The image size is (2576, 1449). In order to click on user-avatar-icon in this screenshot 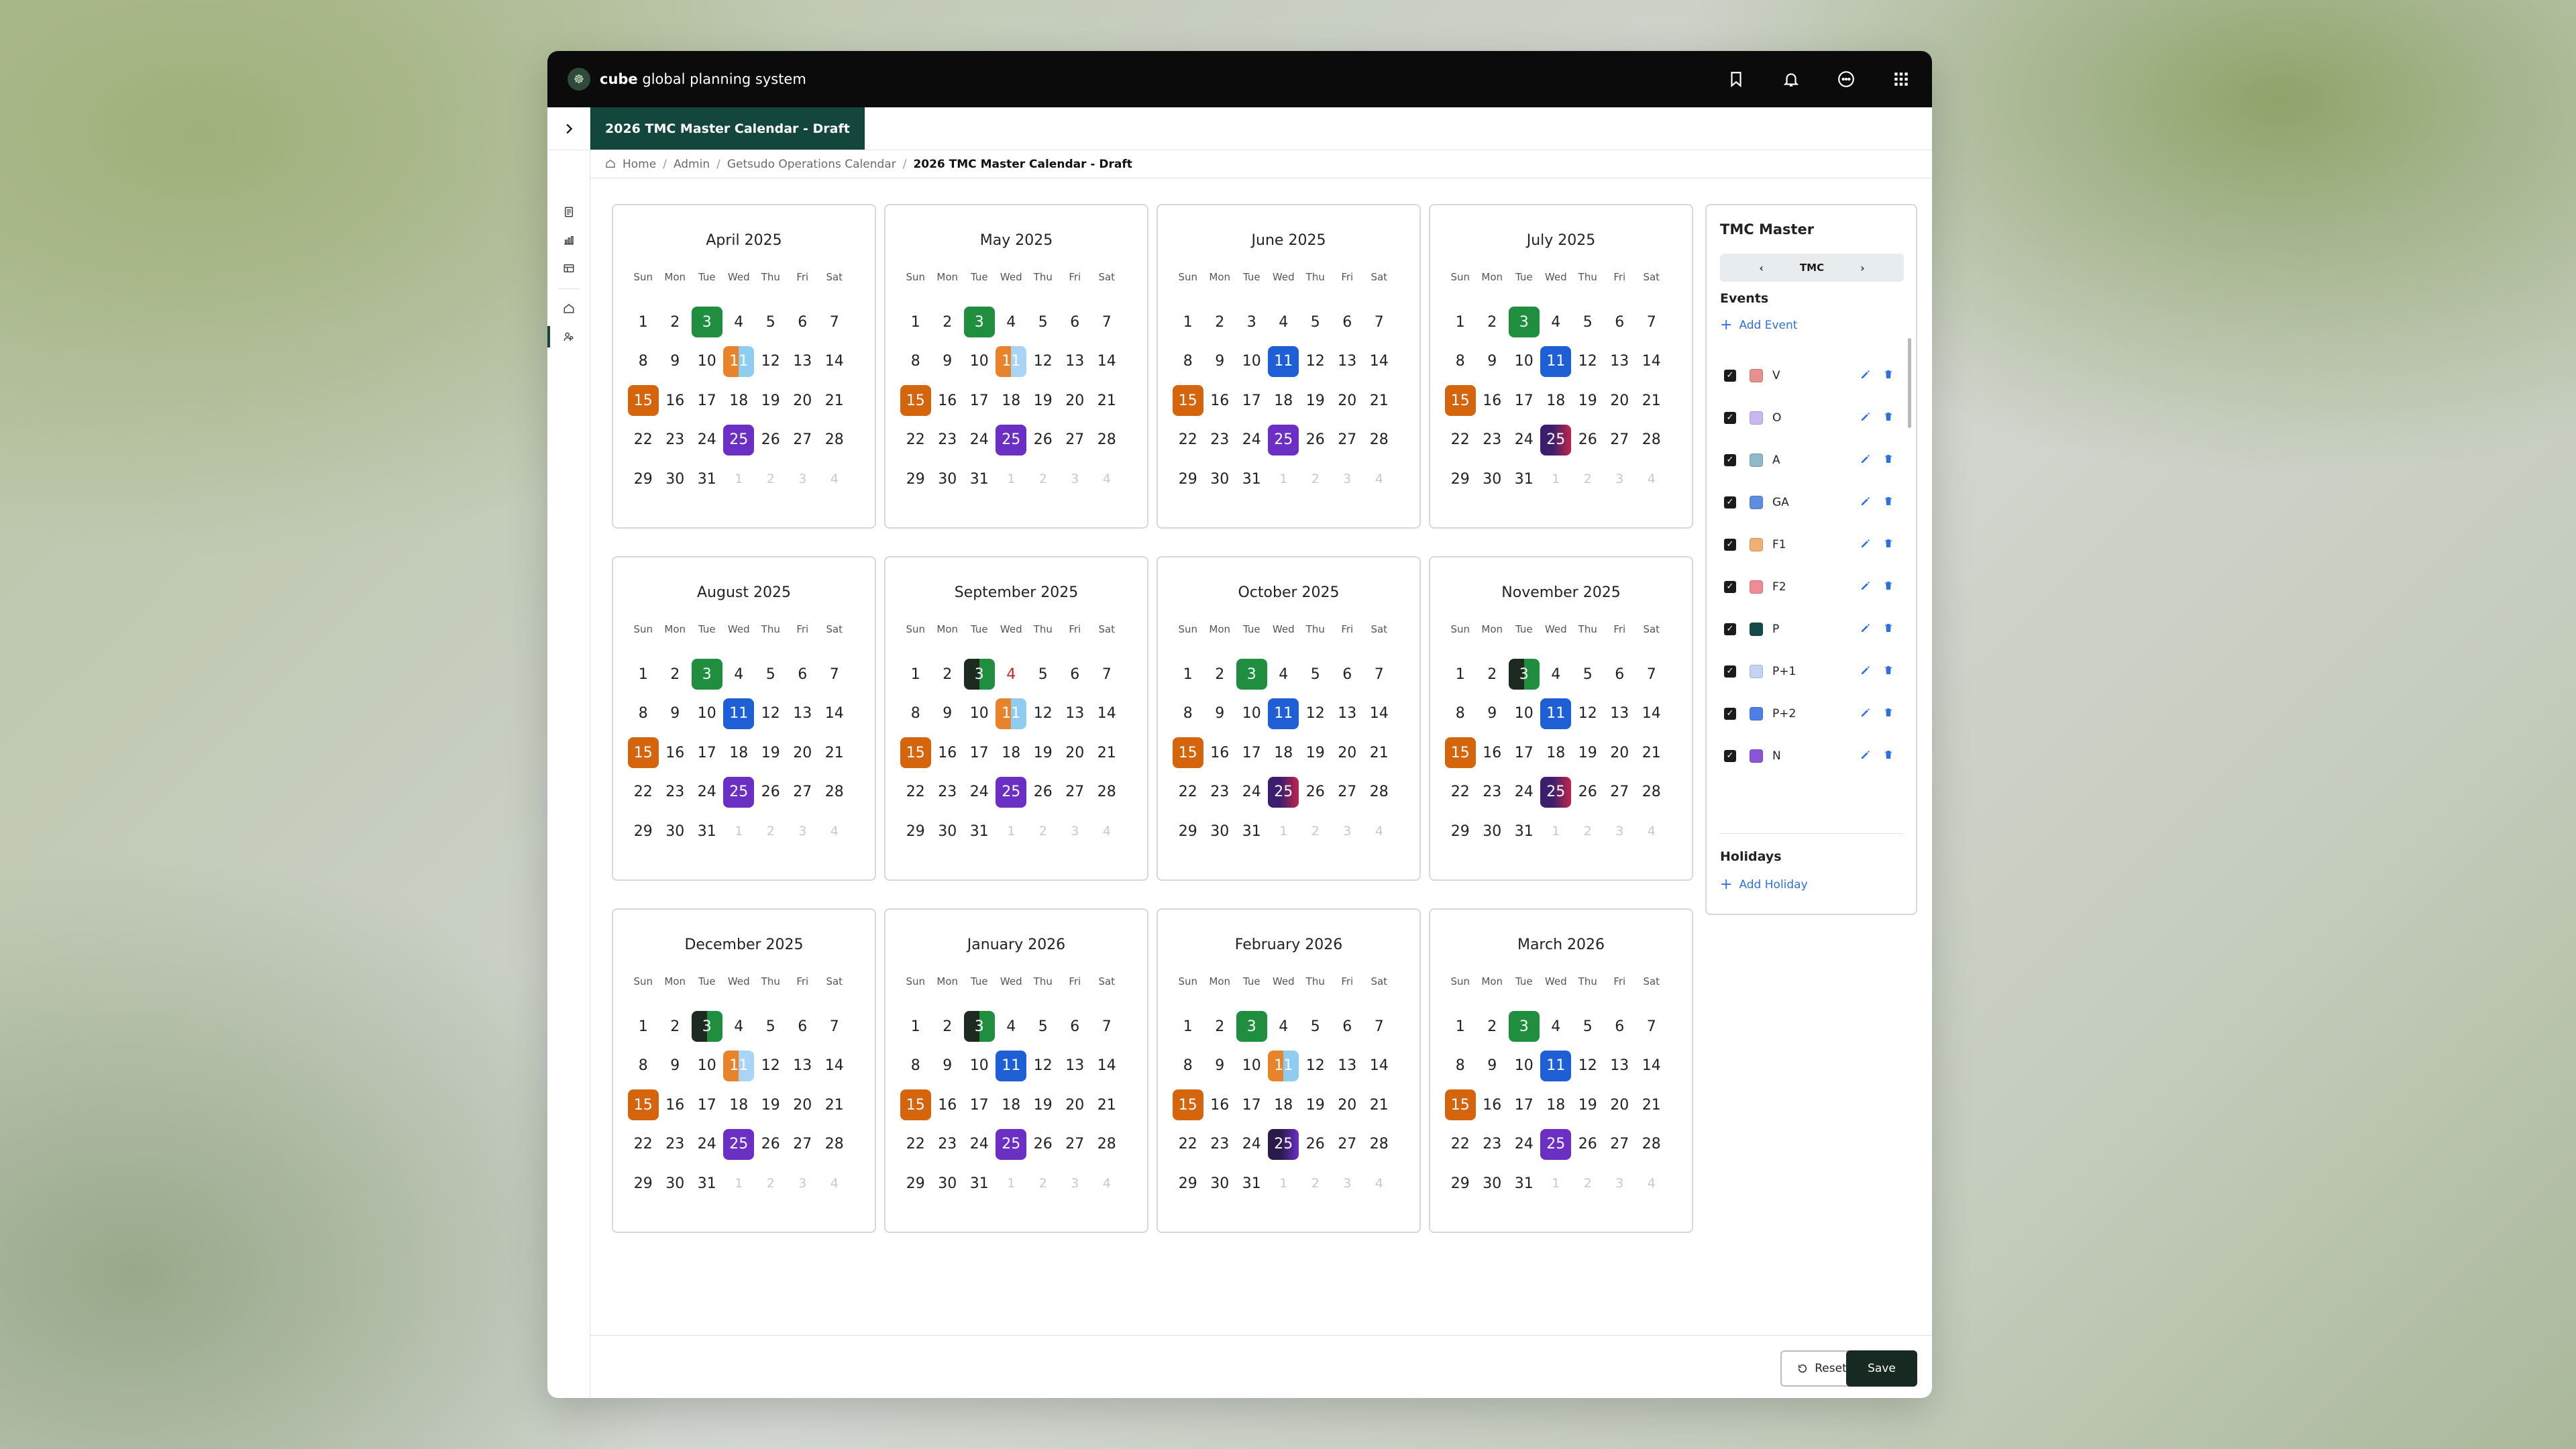, I will do `click(1846, 79)`.